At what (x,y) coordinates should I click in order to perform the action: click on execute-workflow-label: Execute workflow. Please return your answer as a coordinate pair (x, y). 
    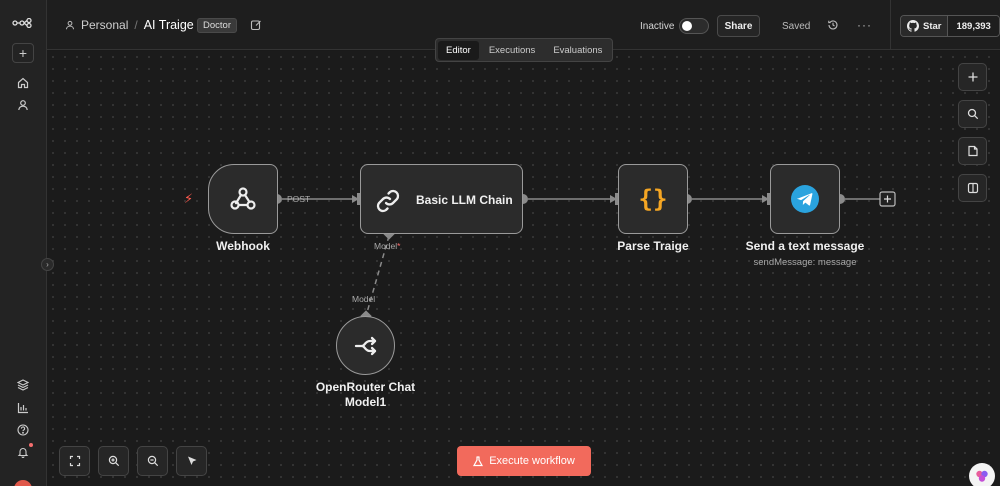
    Looking at the image, I should click on (532, 461).